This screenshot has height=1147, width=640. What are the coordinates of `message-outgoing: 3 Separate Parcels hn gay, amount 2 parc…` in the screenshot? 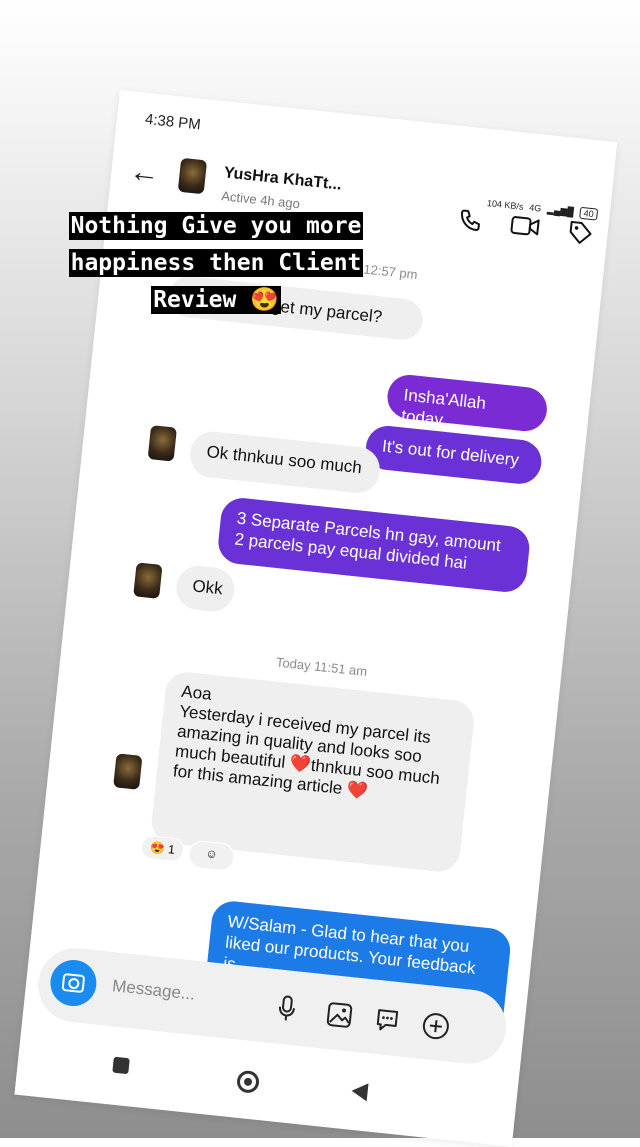 It's located at (374, 545).